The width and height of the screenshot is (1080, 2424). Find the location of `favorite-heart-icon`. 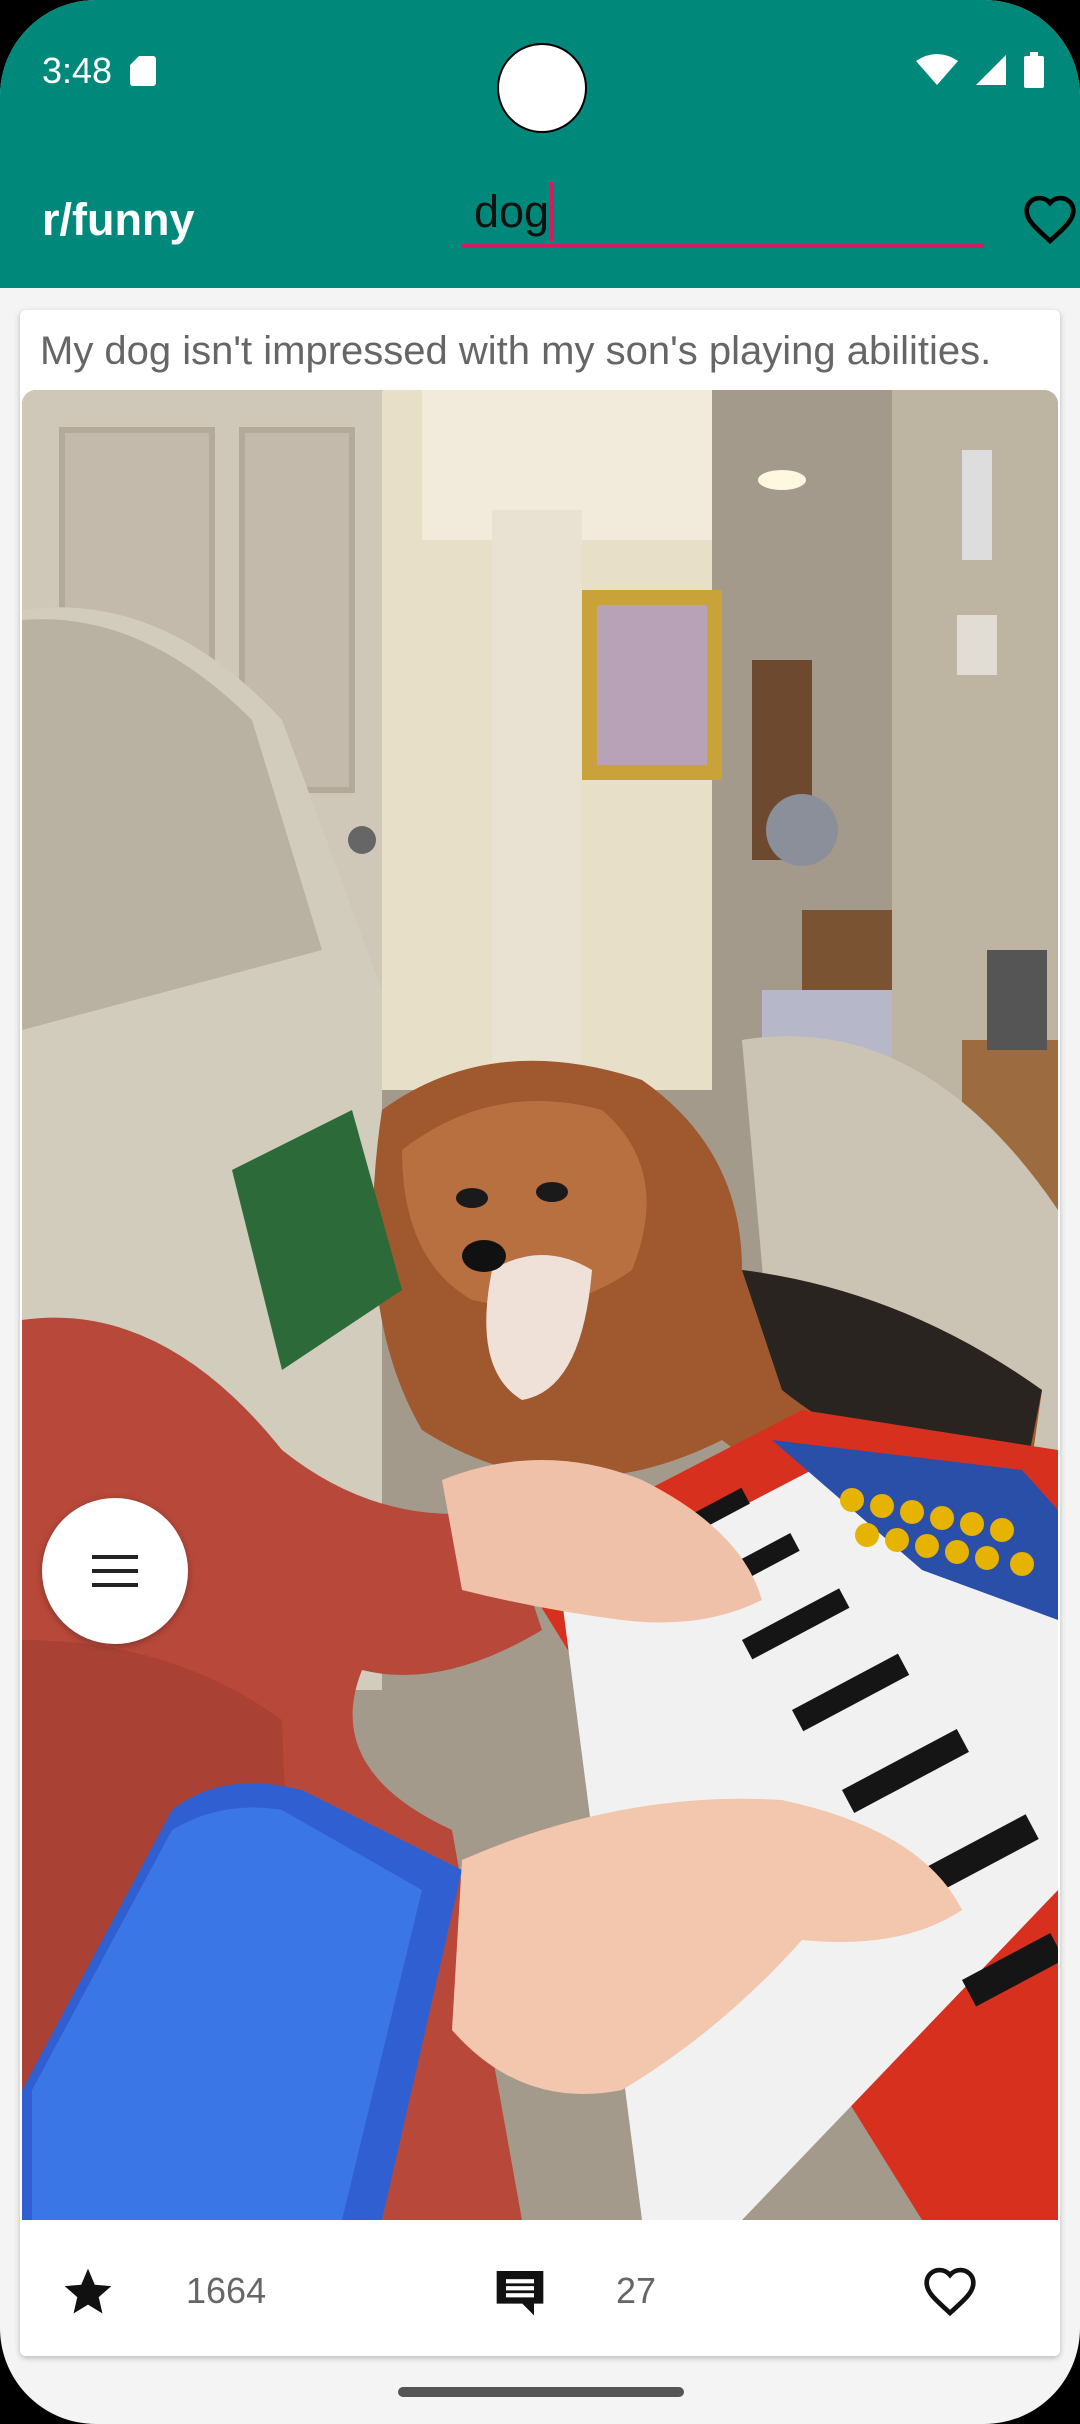

favorite-heart-icon is located at coordinates (950, 2292).